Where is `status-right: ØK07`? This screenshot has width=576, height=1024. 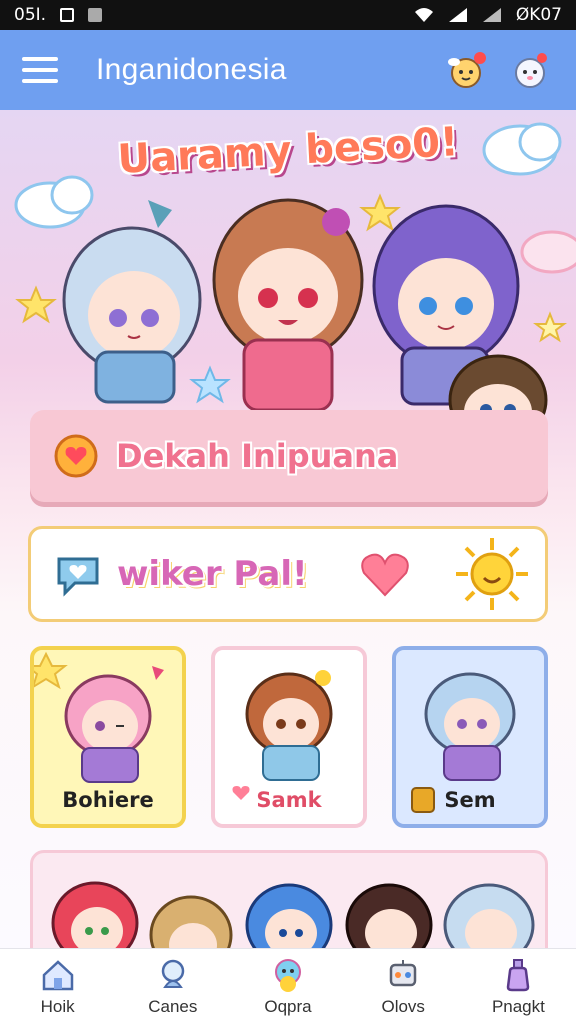 status-right: ØK07 is located at coordinates (488, 15).